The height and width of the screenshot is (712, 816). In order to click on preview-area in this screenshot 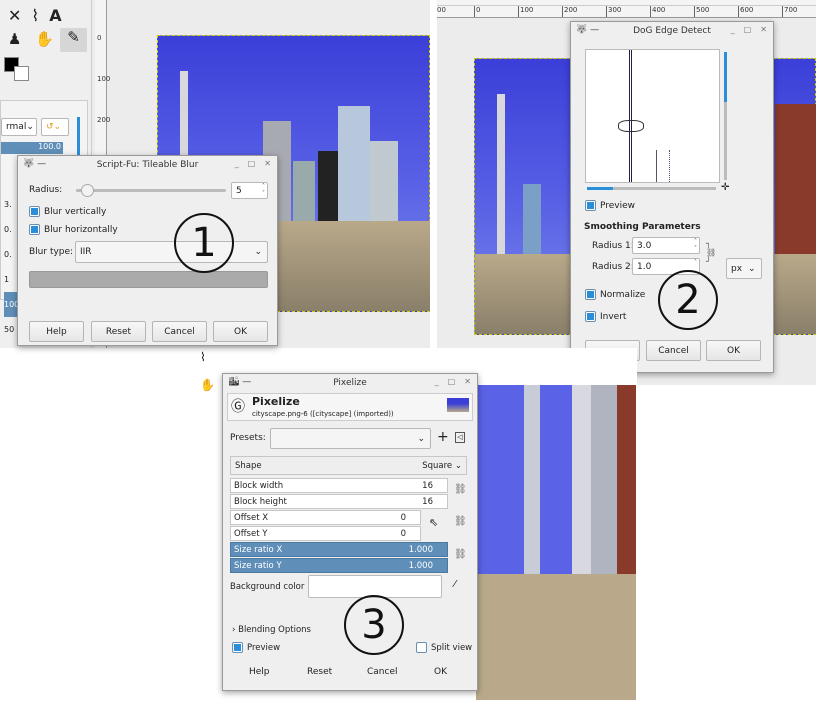, I will do `click(652, 116)`.